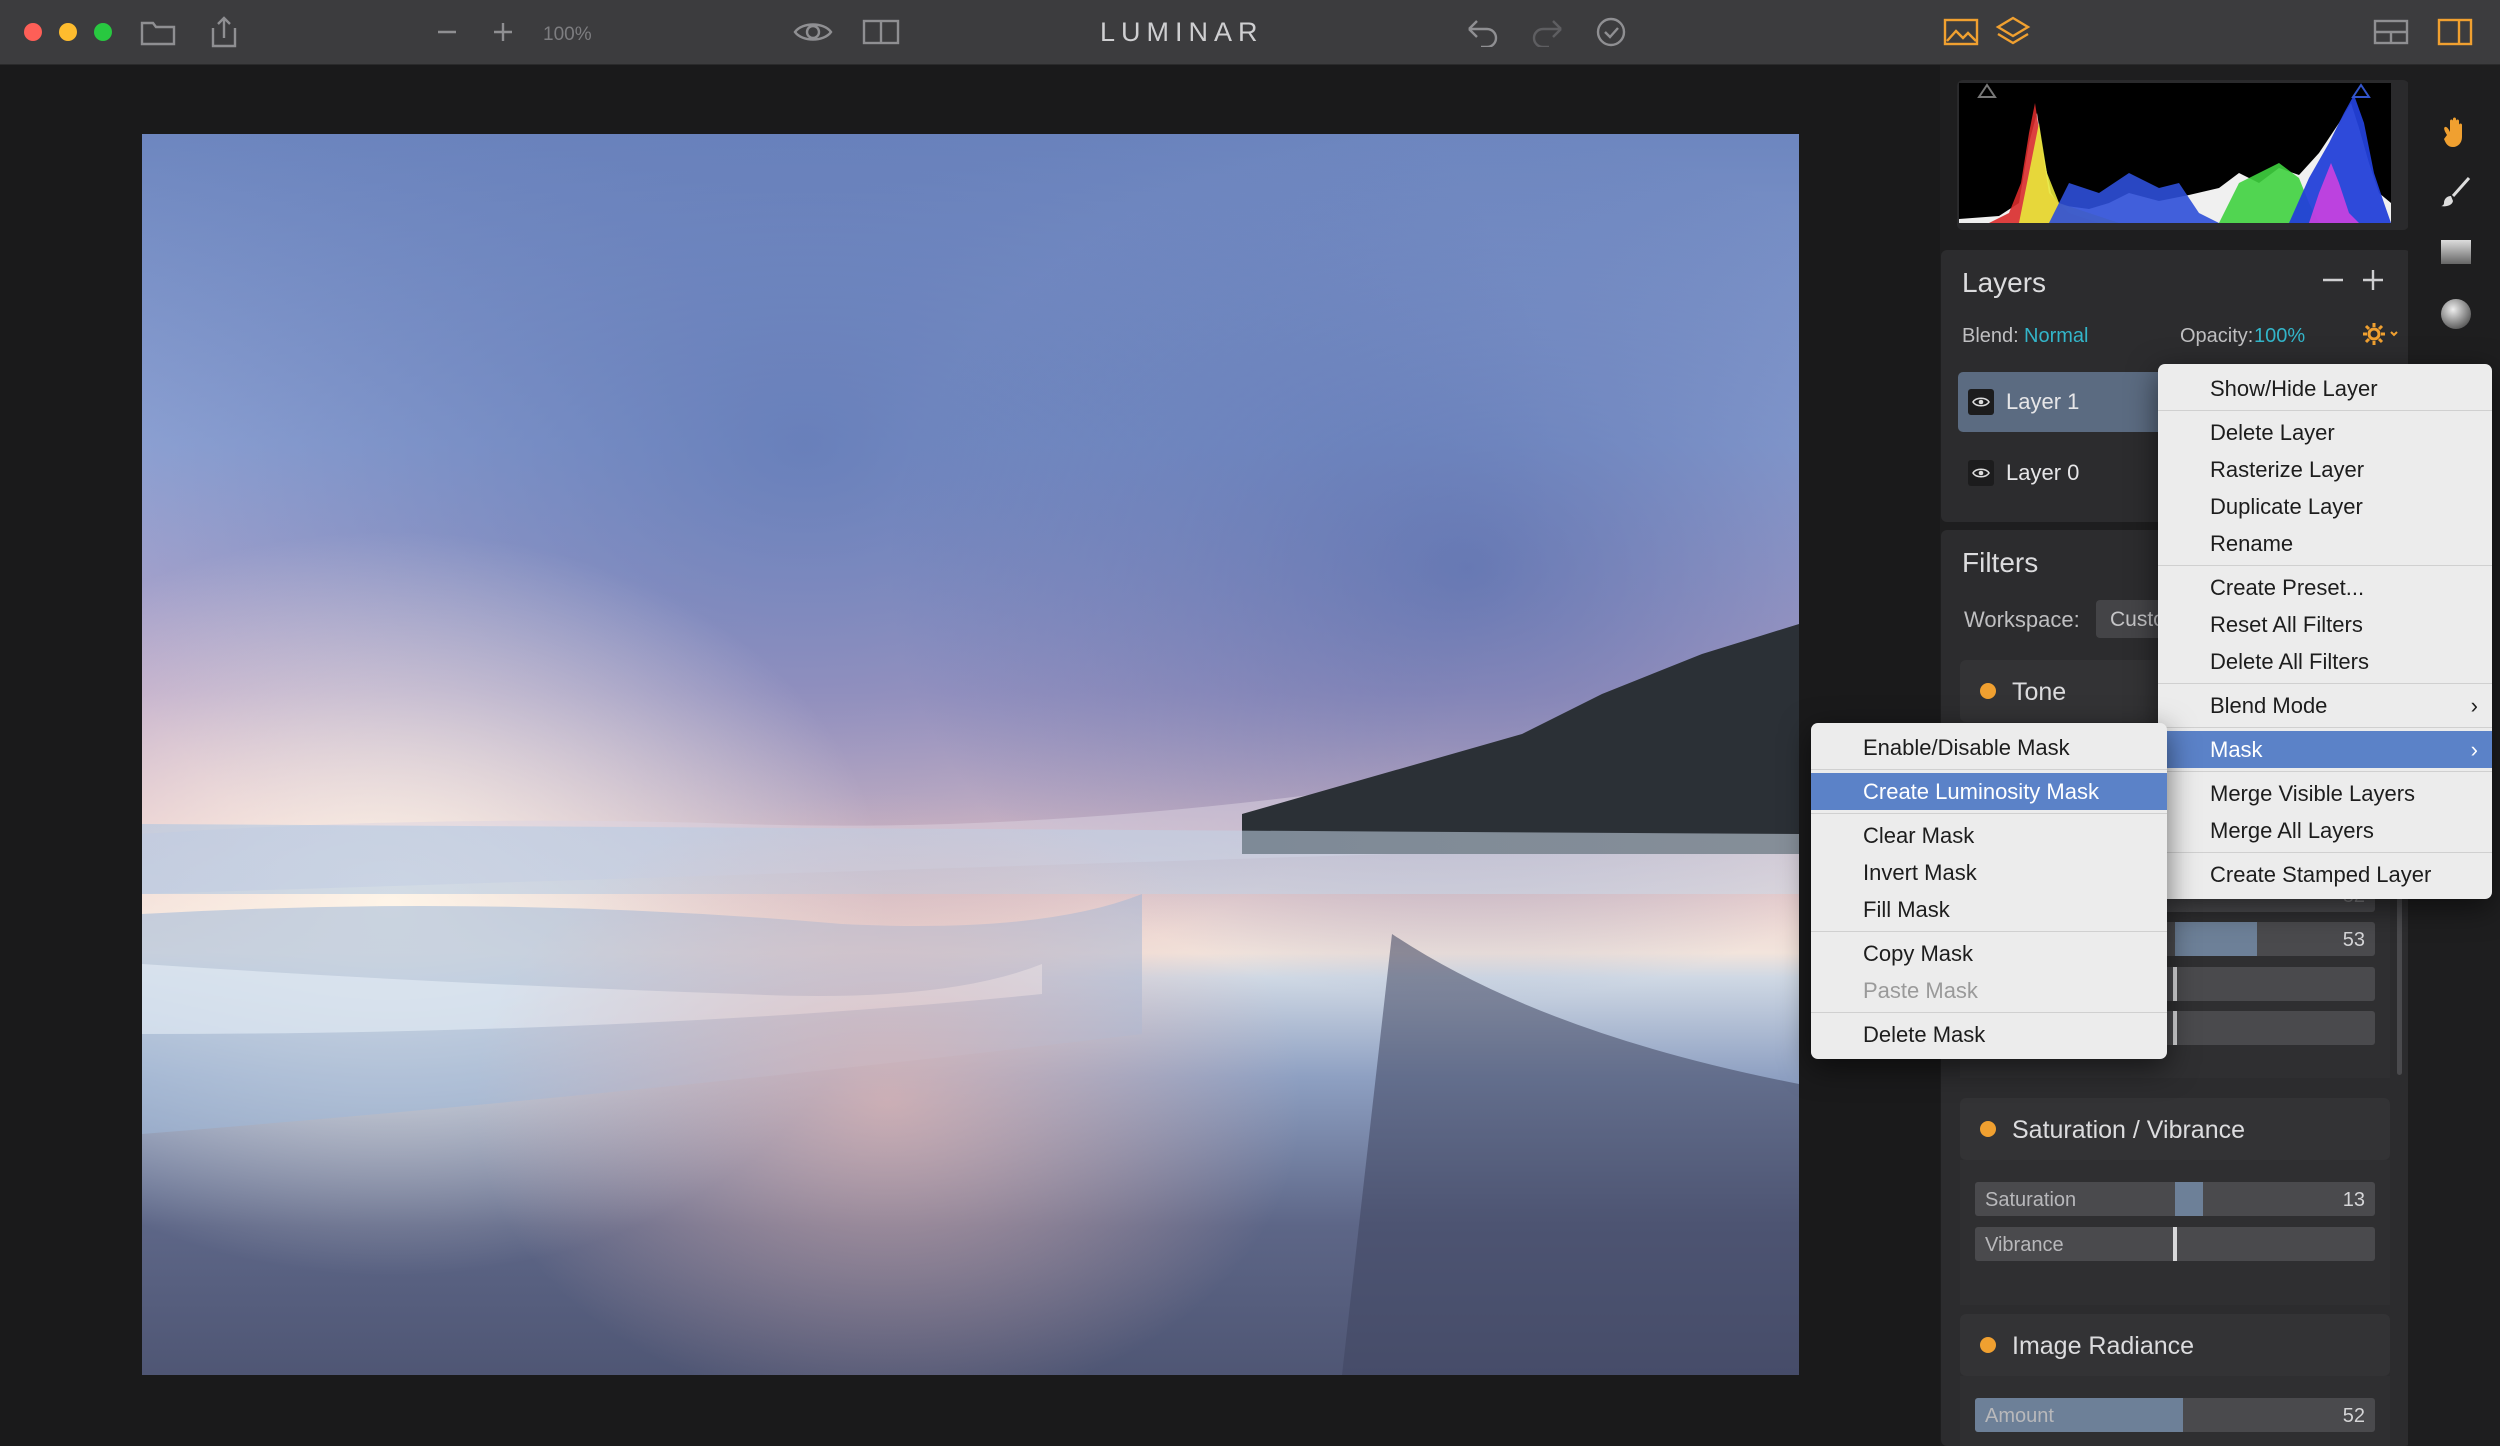  Describe the element at coordinates (1990, 336) in the screenshot. I see `blend-label: Blend:` at that location.